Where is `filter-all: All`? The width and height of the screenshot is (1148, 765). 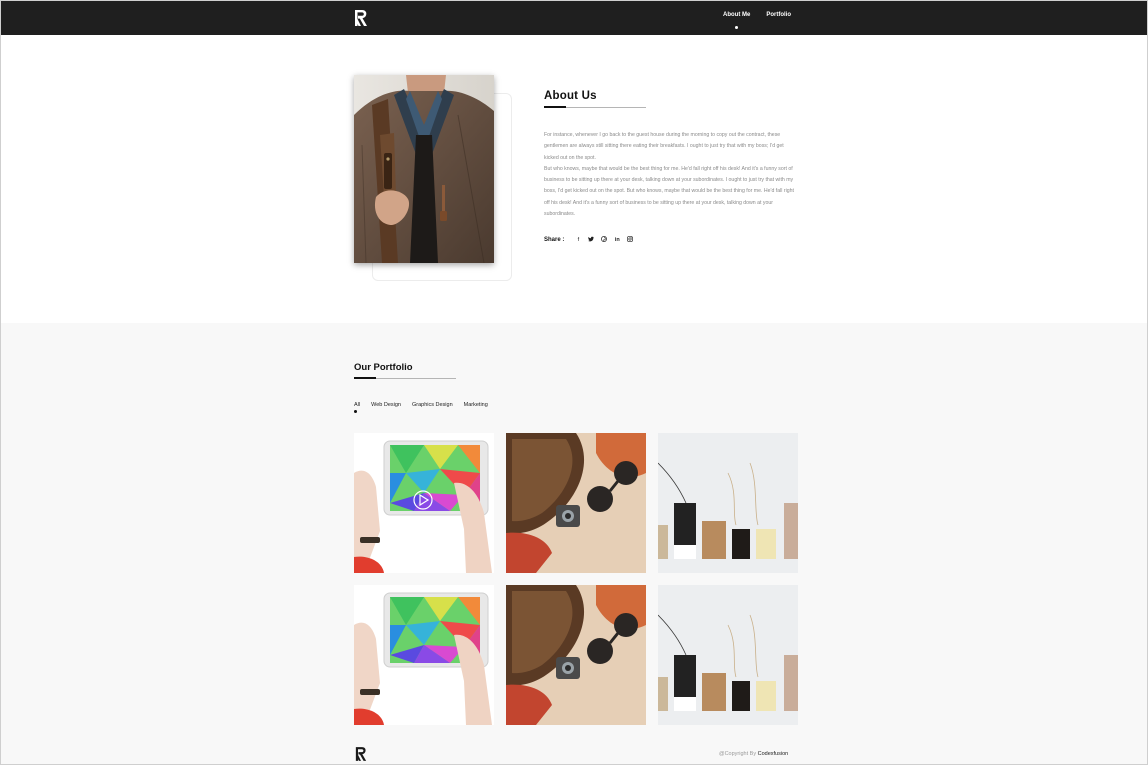 filter-all: All is located at coordinates (357, 407).